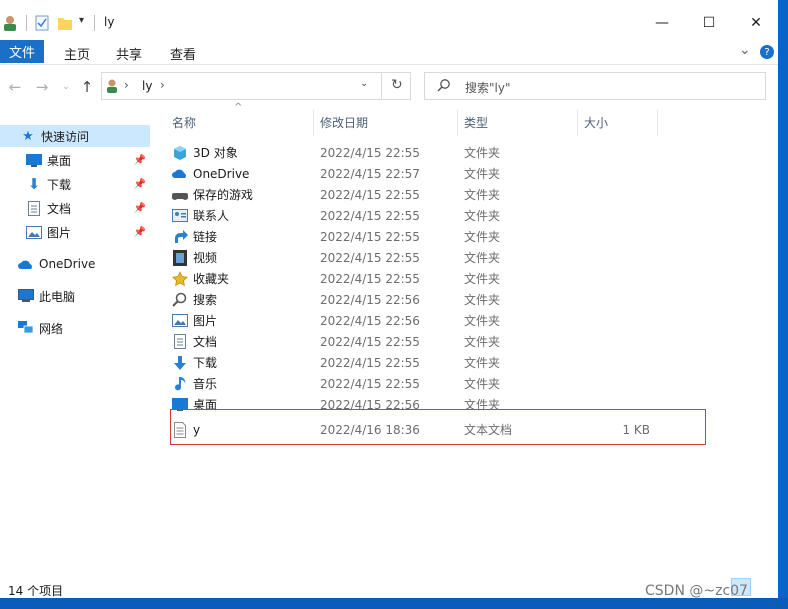 This screenshot has height=609, width=788. I want to click on tab-share: 共享, so click(129, 53).